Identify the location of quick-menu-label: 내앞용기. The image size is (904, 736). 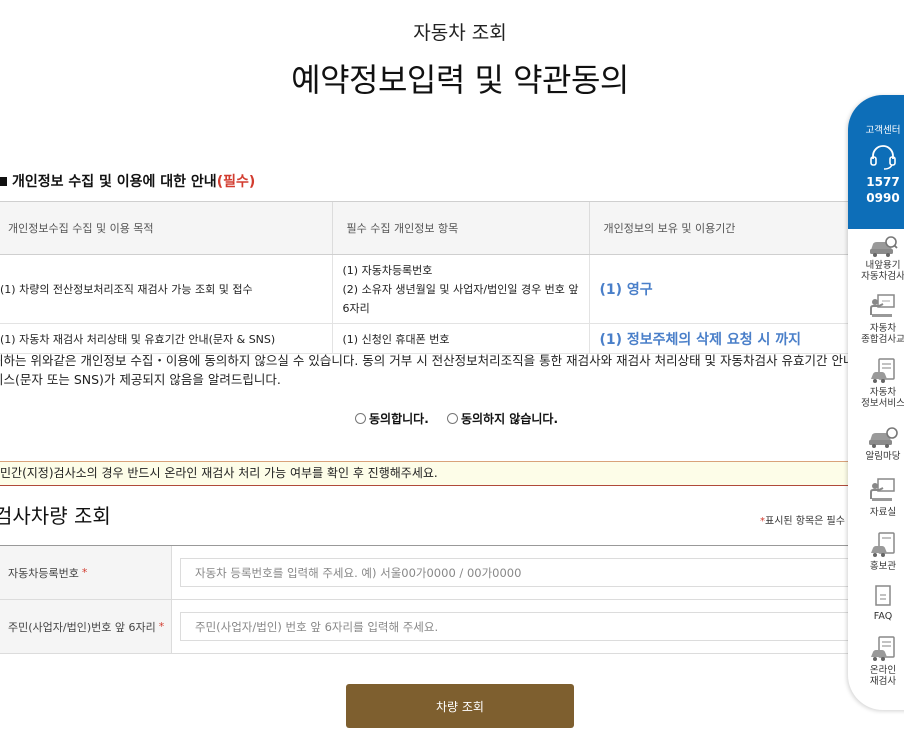
(883, 265).